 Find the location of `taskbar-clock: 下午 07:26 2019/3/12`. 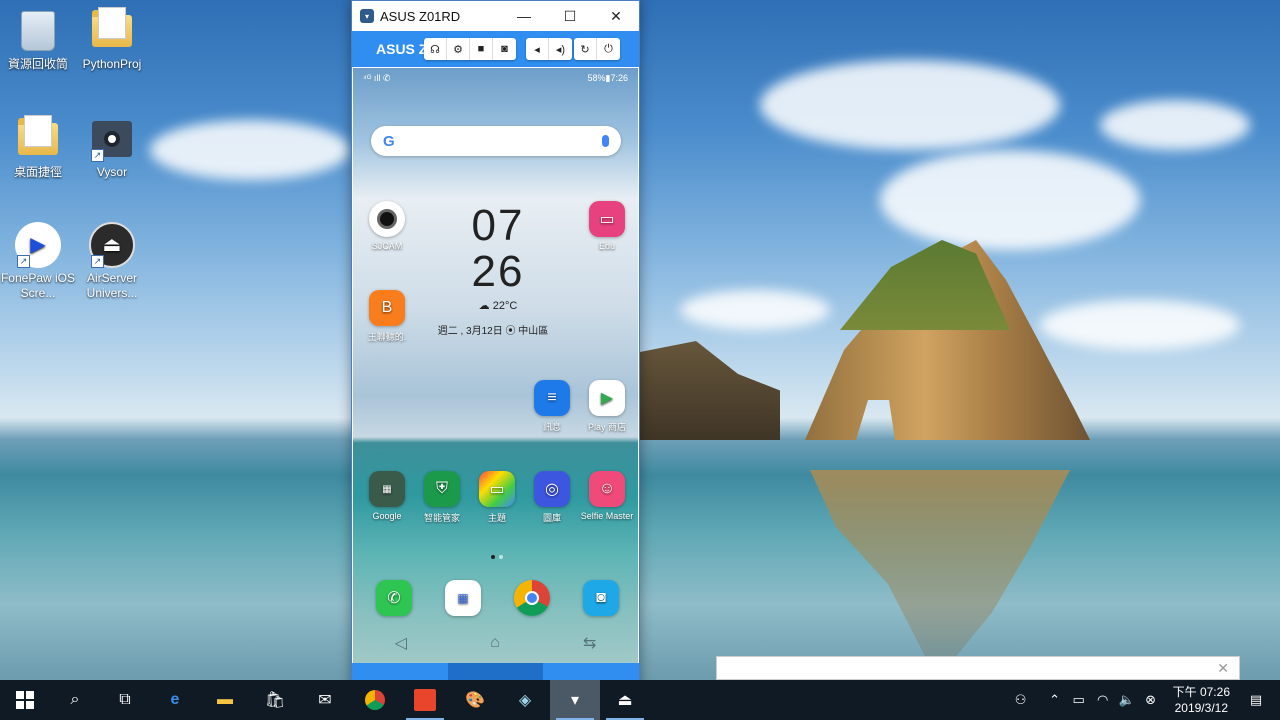

taskbar-clock: 下午 07:26 2019/3/12 is located at coordinates (1201, 700).